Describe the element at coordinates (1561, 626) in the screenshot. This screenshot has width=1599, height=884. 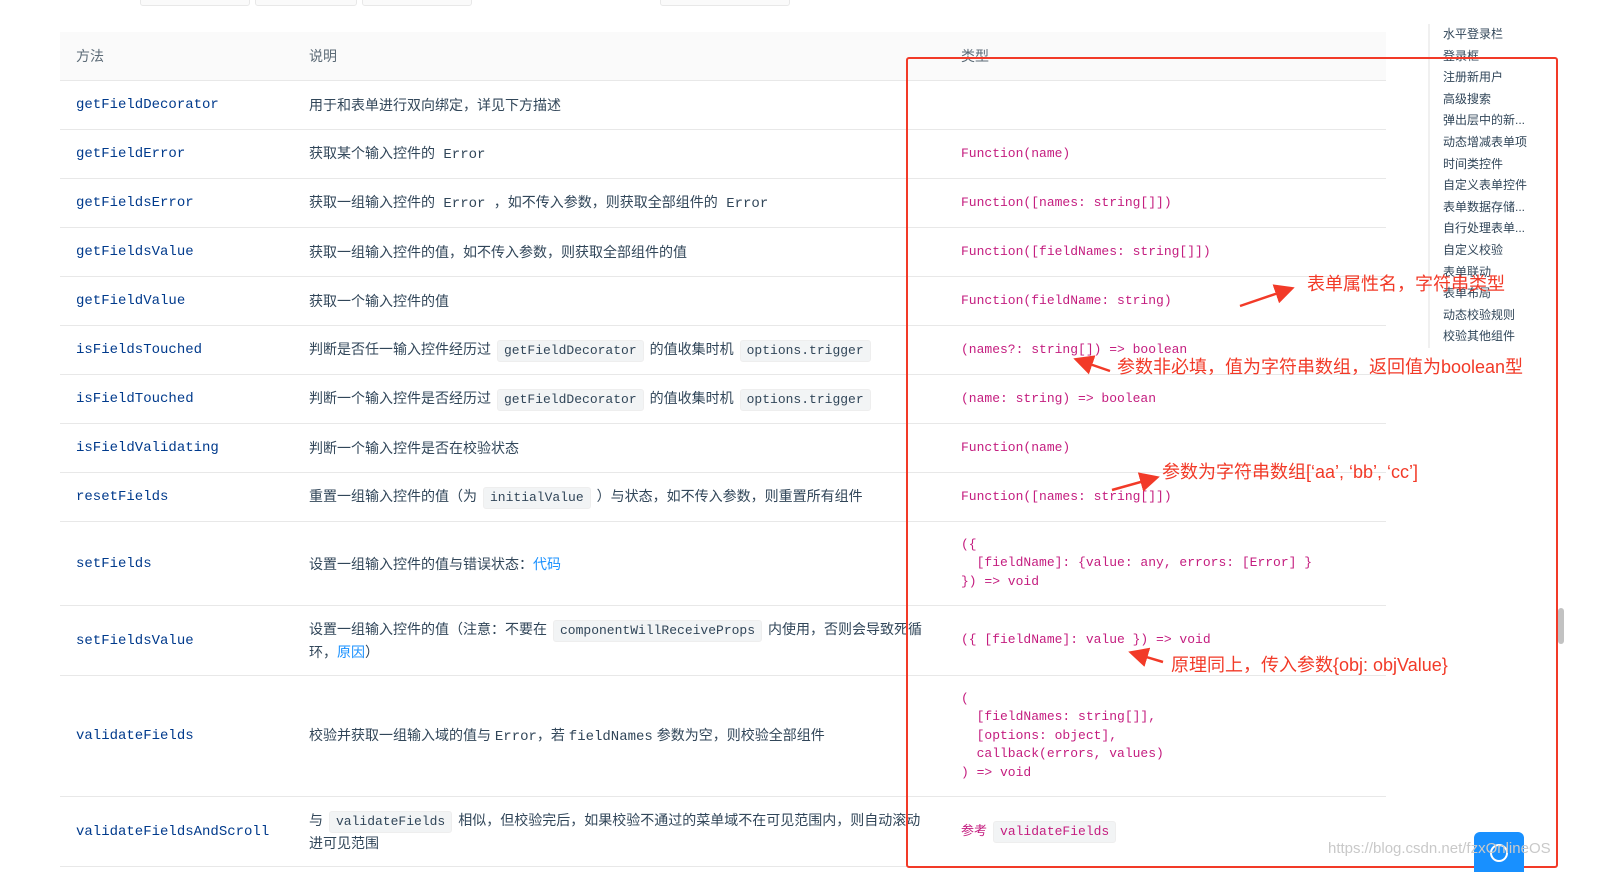
I see `scroll-thumb` at that location.